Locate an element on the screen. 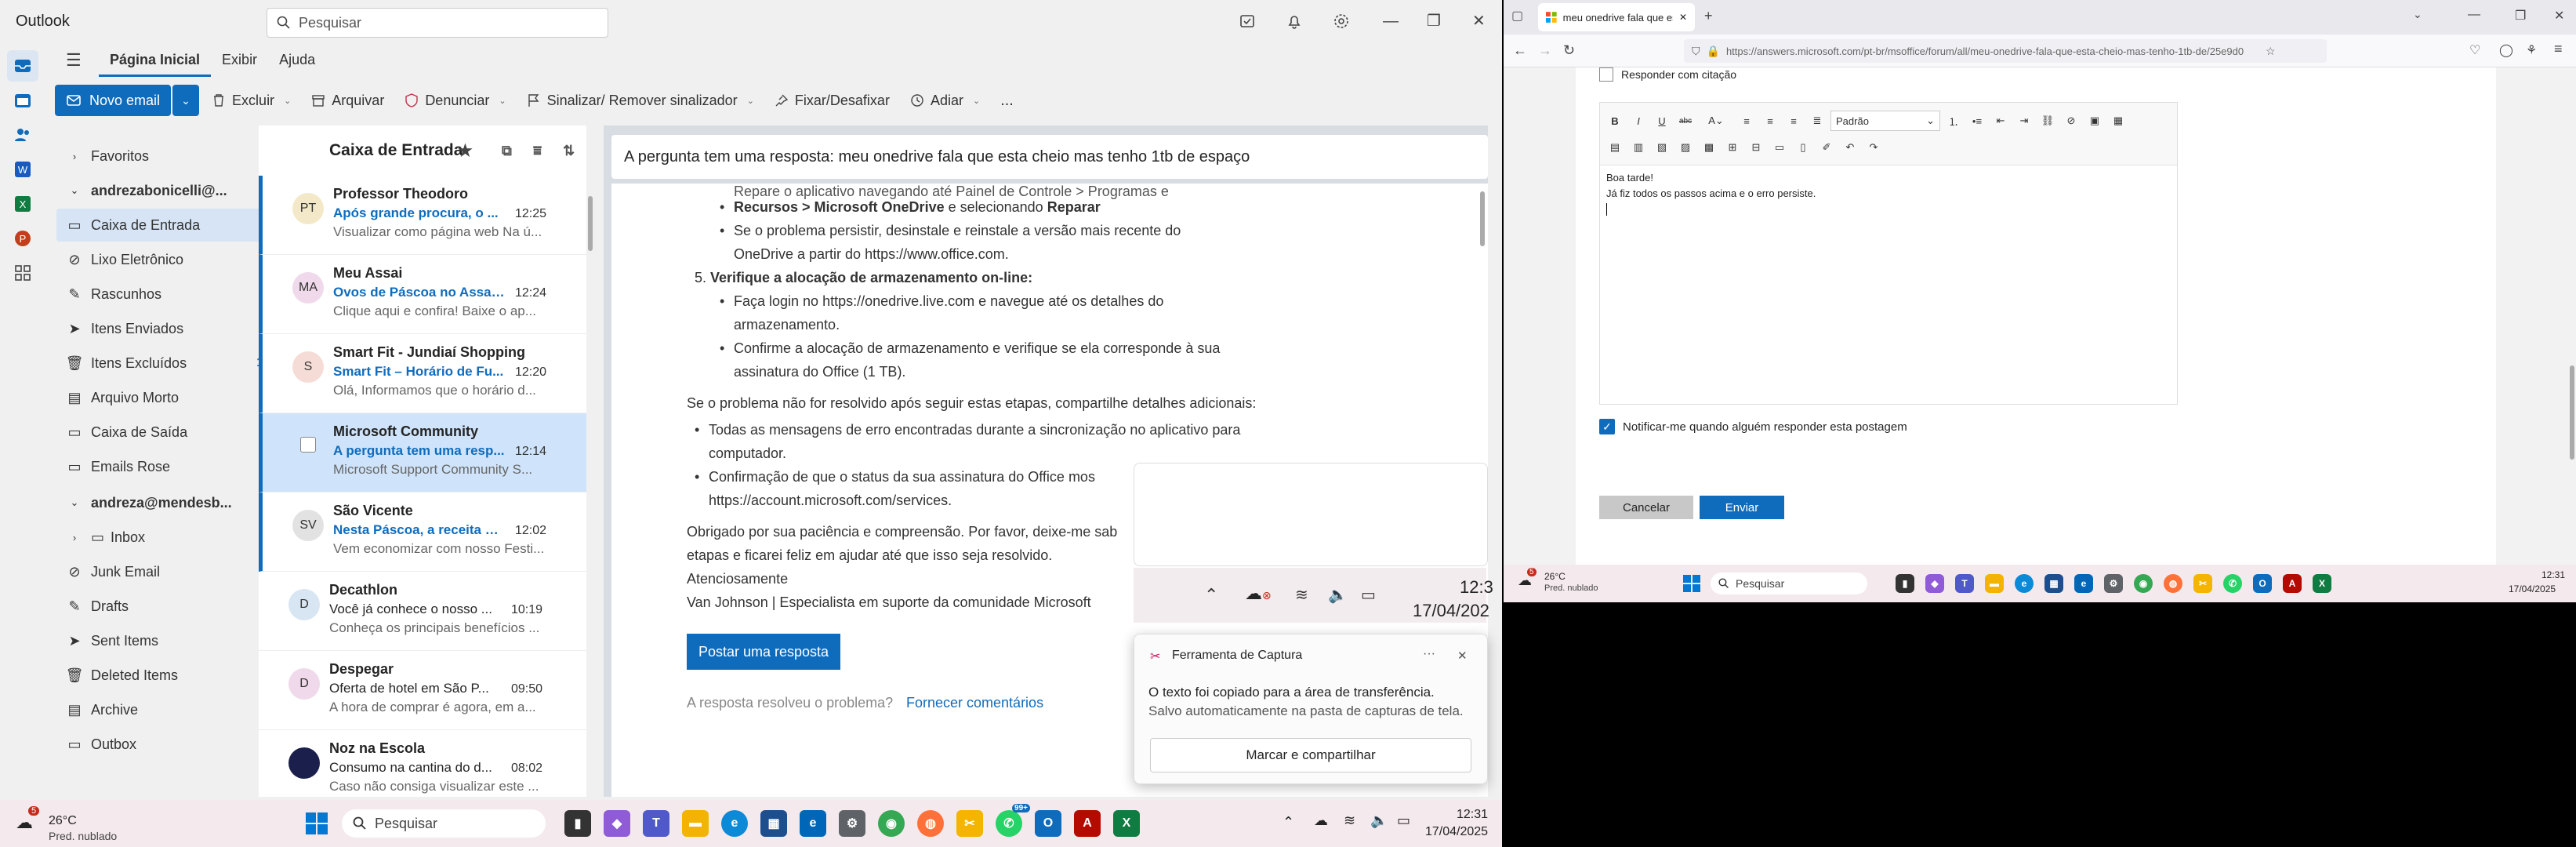 This screenshot has height=847, width=2576. clear-format-icon: ✐ is located at coordinates (1826, 147).